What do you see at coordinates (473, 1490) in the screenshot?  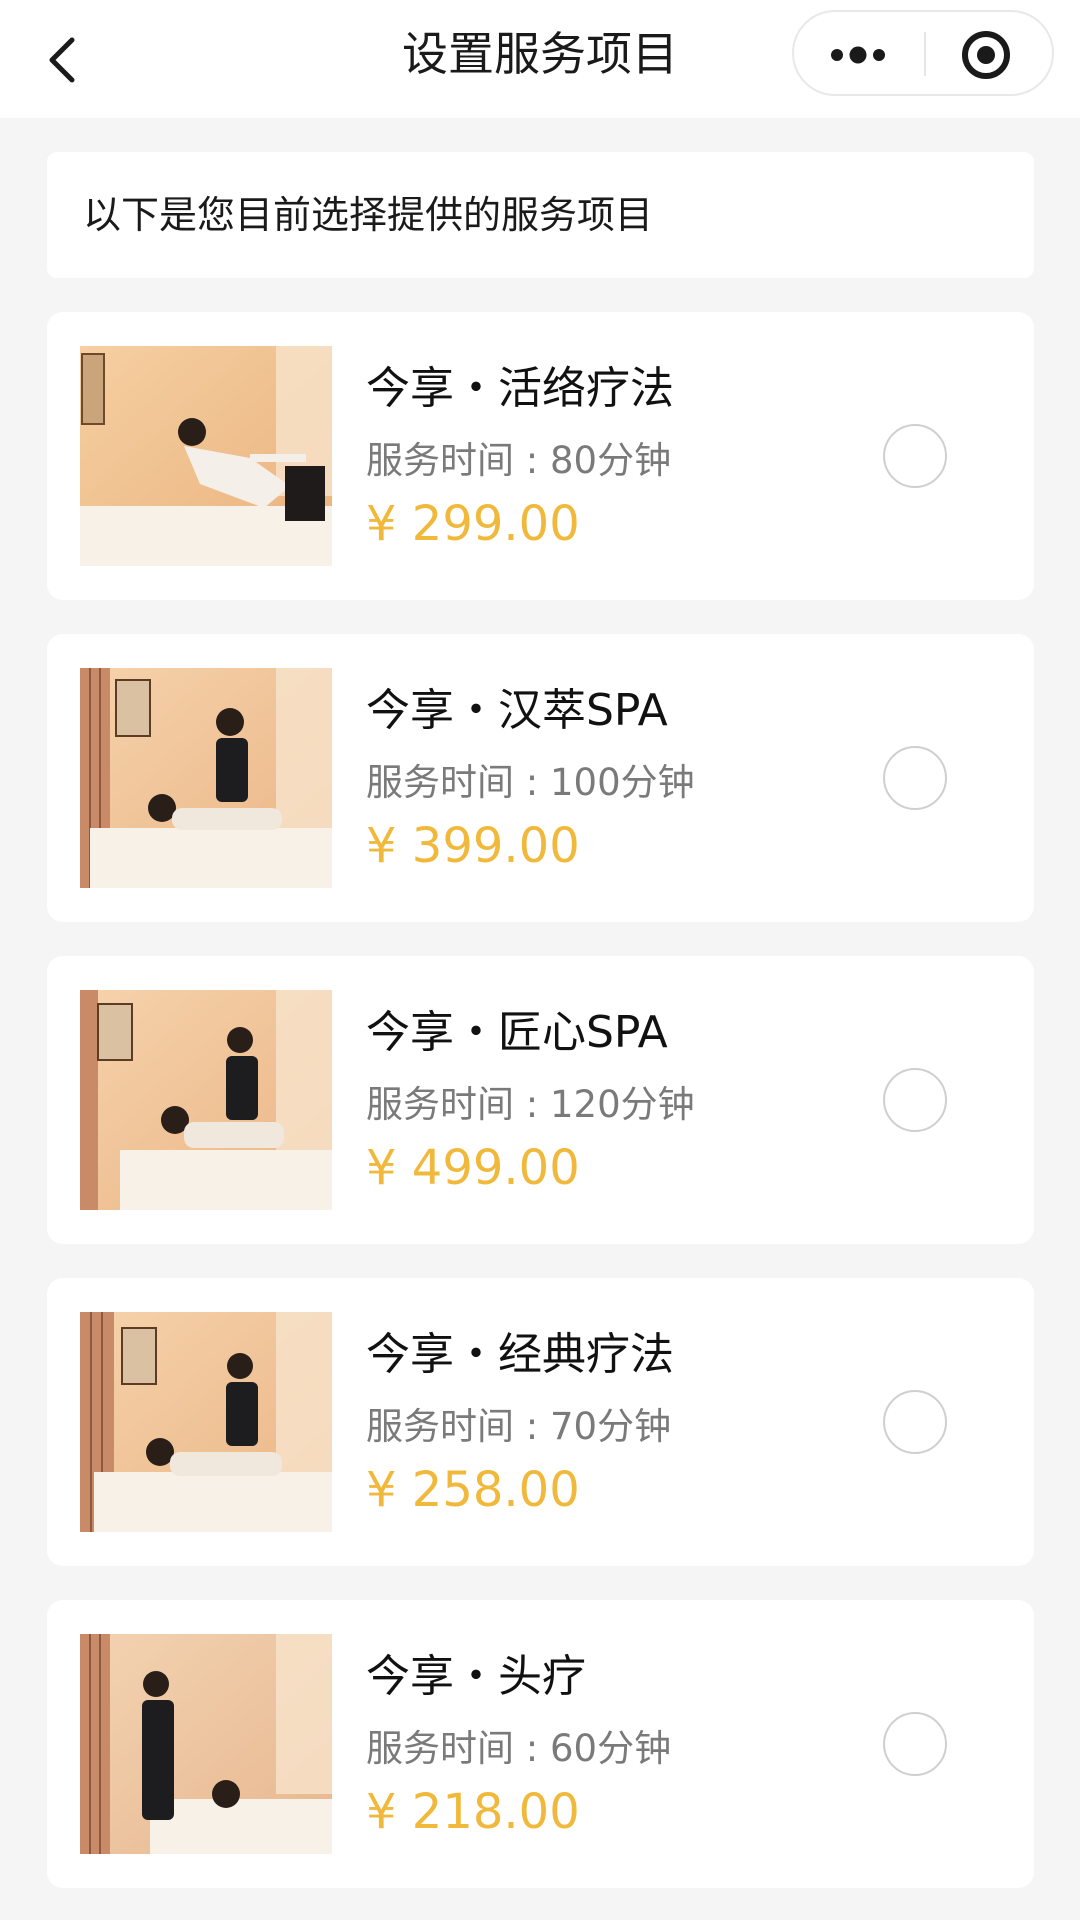 I see `service-price: ¥ 258.00` at bounding box center [473, 1490].